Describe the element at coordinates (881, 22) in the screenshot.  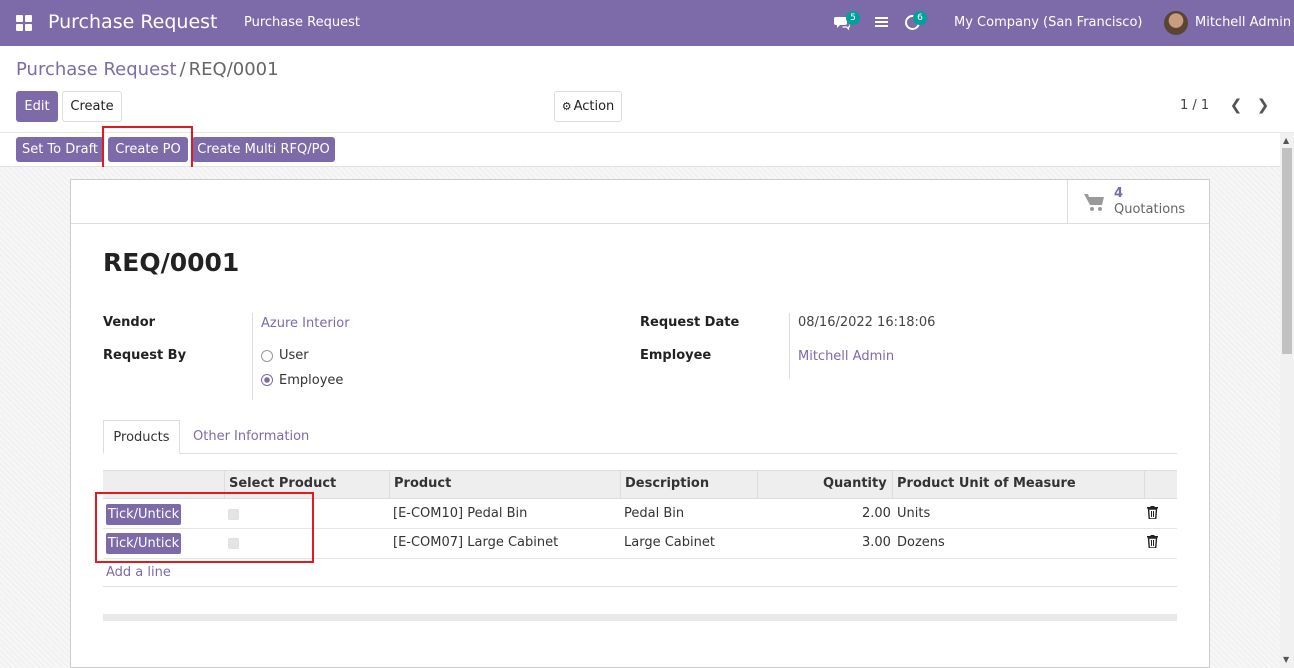
I see `activity-list-icon` at that location.